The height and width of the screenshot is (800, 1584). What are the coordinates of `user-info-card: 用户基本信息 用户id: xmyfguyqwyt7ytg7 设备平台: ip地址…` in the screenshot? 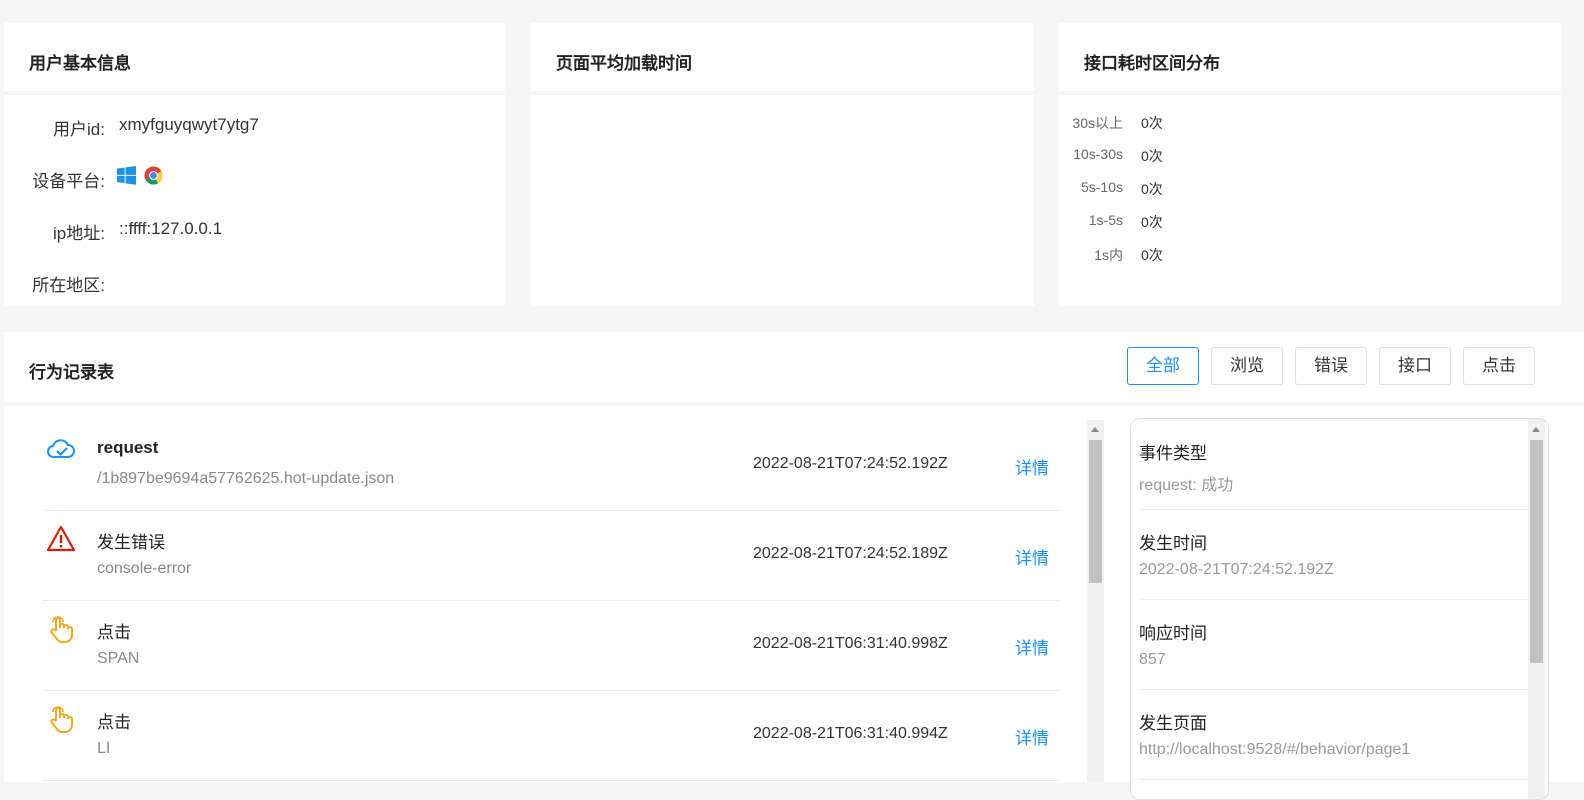 It's located at (254, 164).